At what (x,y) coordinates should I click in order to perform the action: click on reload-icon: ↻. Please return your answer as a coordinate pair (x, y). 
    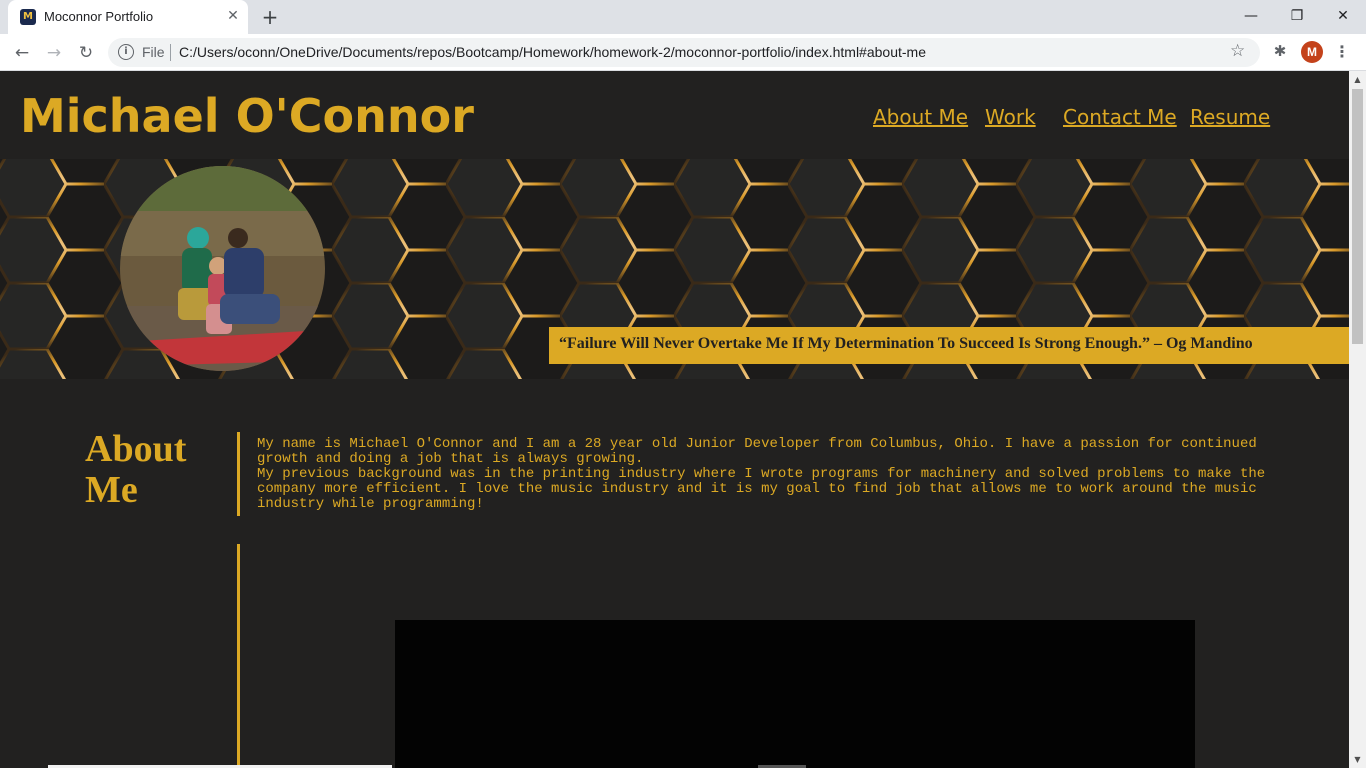
    Looking at the image, I should click on (86, 53).